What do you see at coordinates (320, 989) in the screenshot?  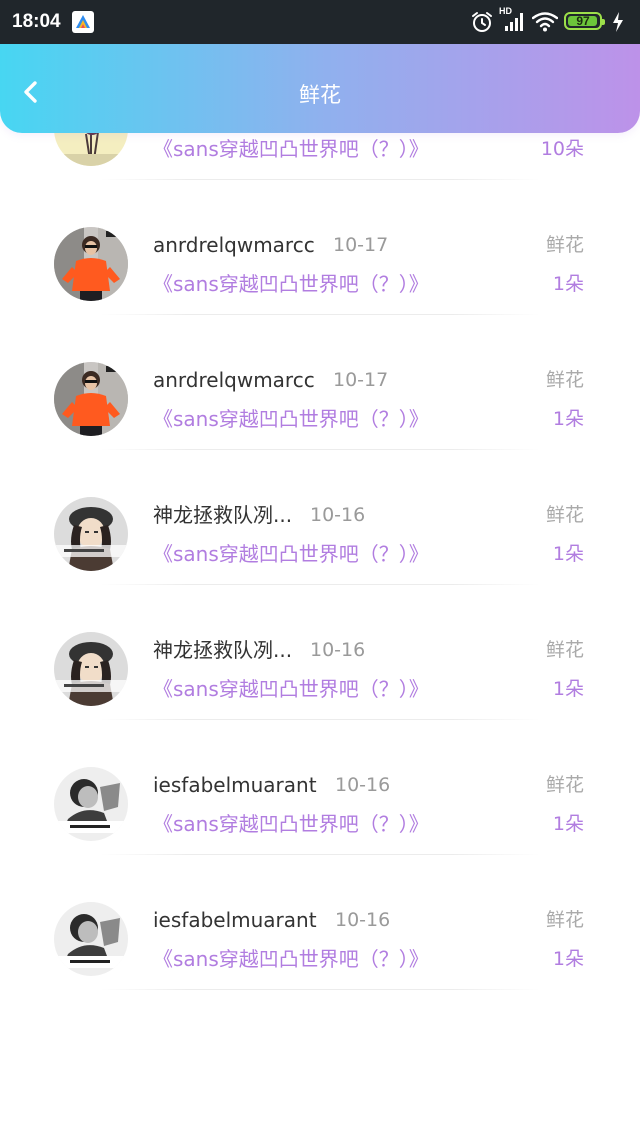 I see `row-divider` at bounding box center [320, 989].